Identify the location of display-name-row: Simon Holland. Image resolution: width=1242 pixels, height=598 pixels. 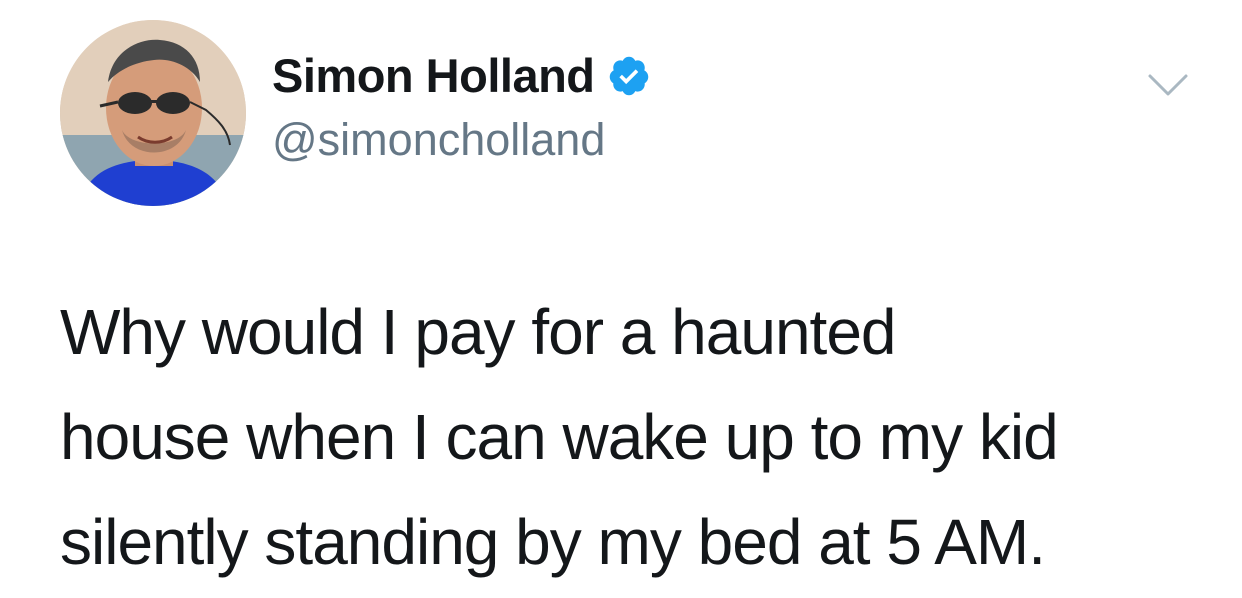
(461, 76).